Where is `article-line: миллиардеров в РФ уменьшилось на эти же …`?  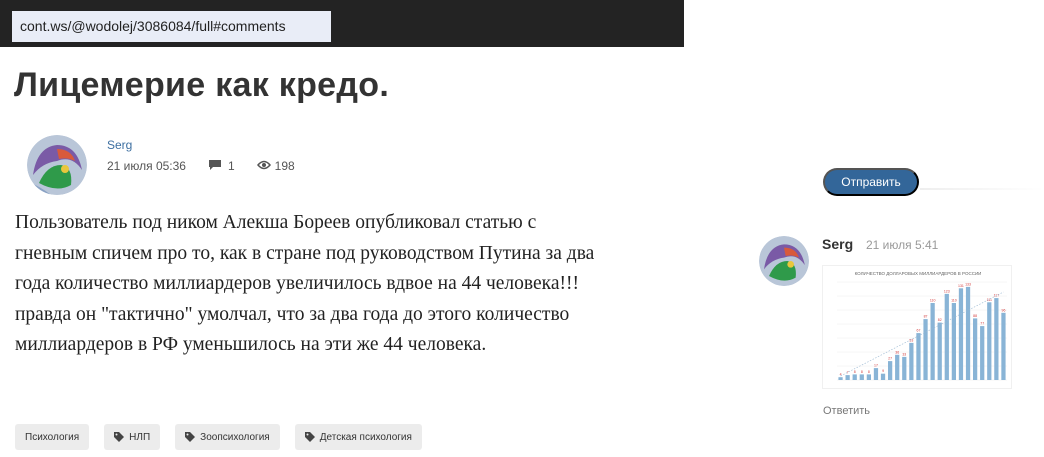
article-line: миллиардеров в РФ уменьшилось на эти же … is located at coordinates (251, 344).